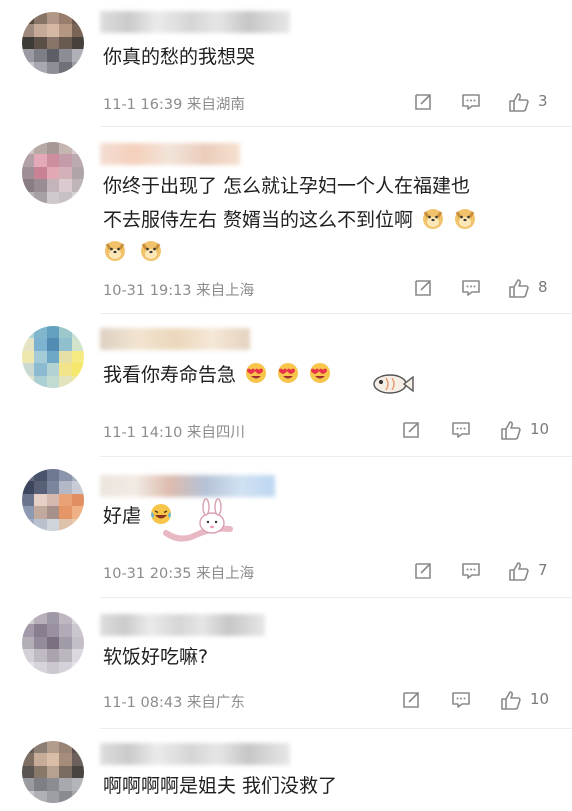  Describe the element at coordinates (543, 287) in the screenshot. I see `like-count: 8` at that location.